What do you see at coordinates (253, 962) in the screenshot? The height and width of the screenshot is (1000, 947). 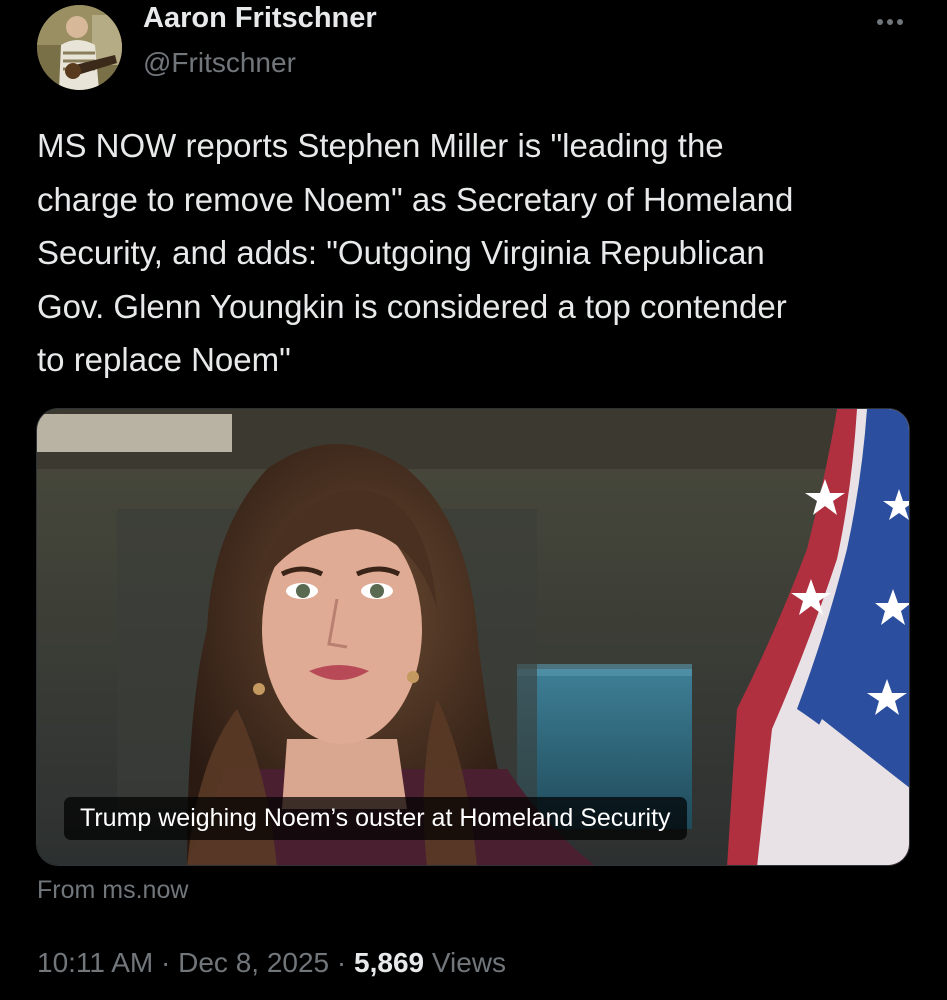 I see `tweet-date: Dec 8, 2025` at bounding box center [253, 962].